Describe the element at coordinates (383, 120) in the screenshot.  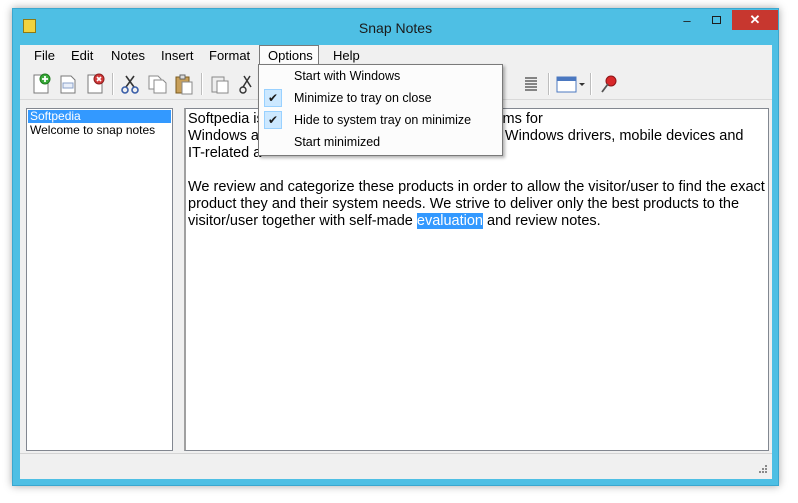
I see `menu-item-label: Hide to system tray on minimize` at that location.